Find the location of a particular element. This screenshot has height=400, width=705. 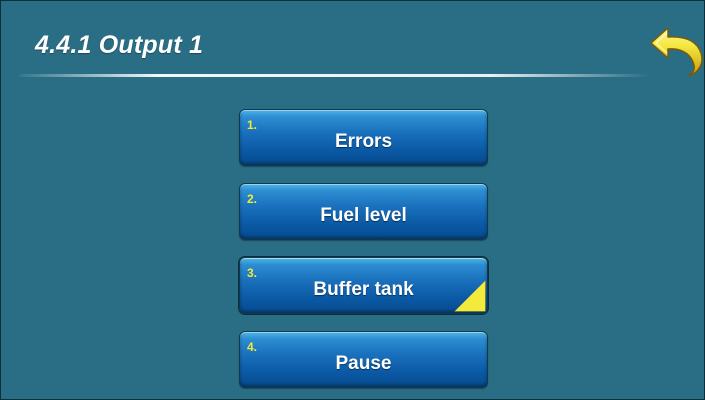

menu-item-number: 4. is located at coordinates (252, 347).